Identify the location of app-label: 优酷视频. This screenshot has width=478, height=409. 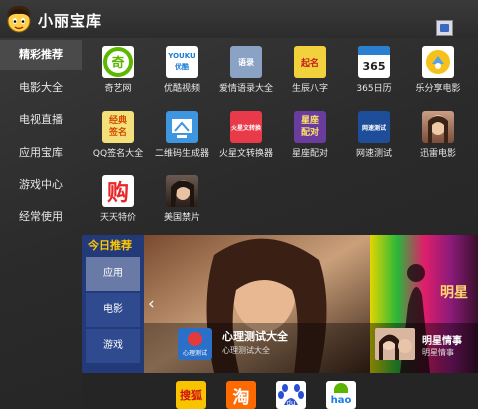
(181, 89).